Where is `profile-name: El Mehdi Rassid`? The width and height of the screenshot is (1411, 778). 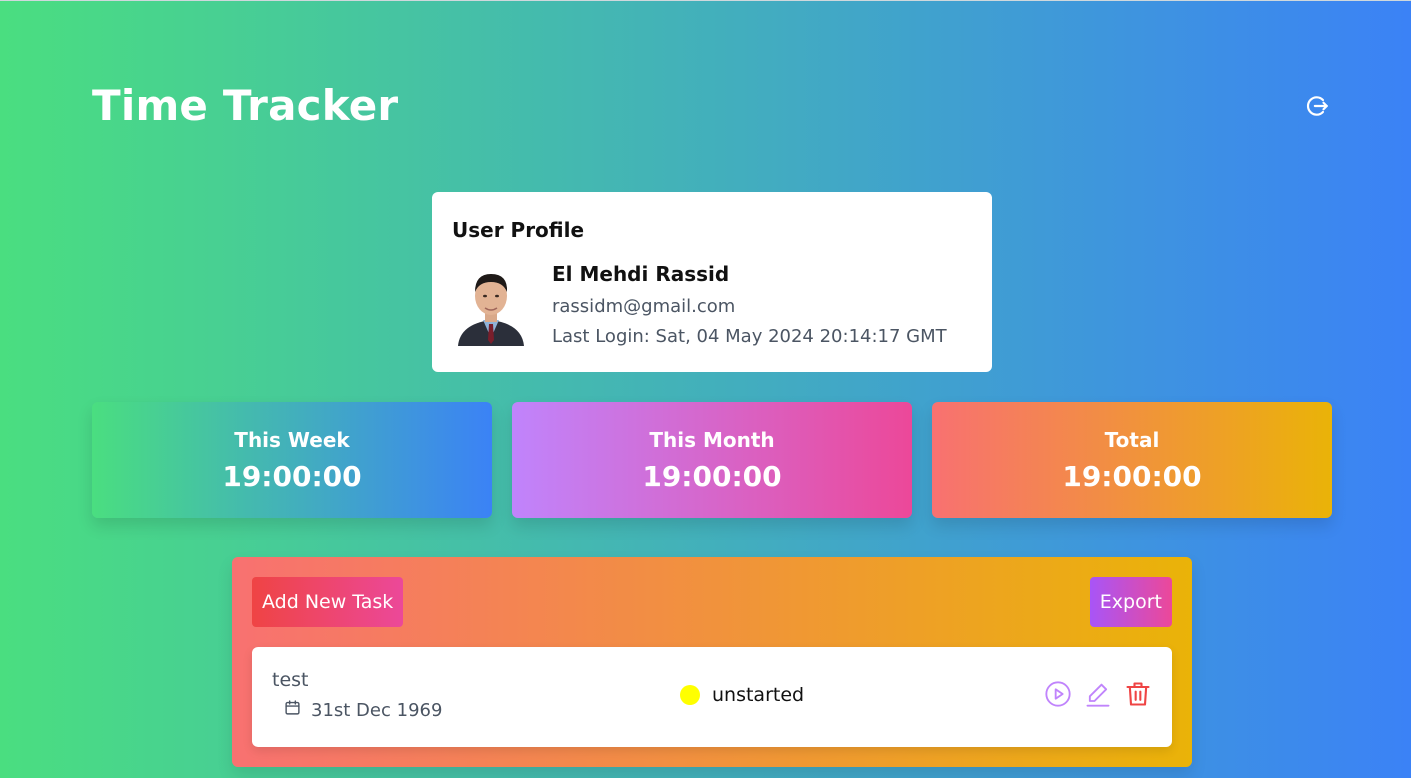
profile-name: El Mehdi Rassid is located at coordinates (641, 274).